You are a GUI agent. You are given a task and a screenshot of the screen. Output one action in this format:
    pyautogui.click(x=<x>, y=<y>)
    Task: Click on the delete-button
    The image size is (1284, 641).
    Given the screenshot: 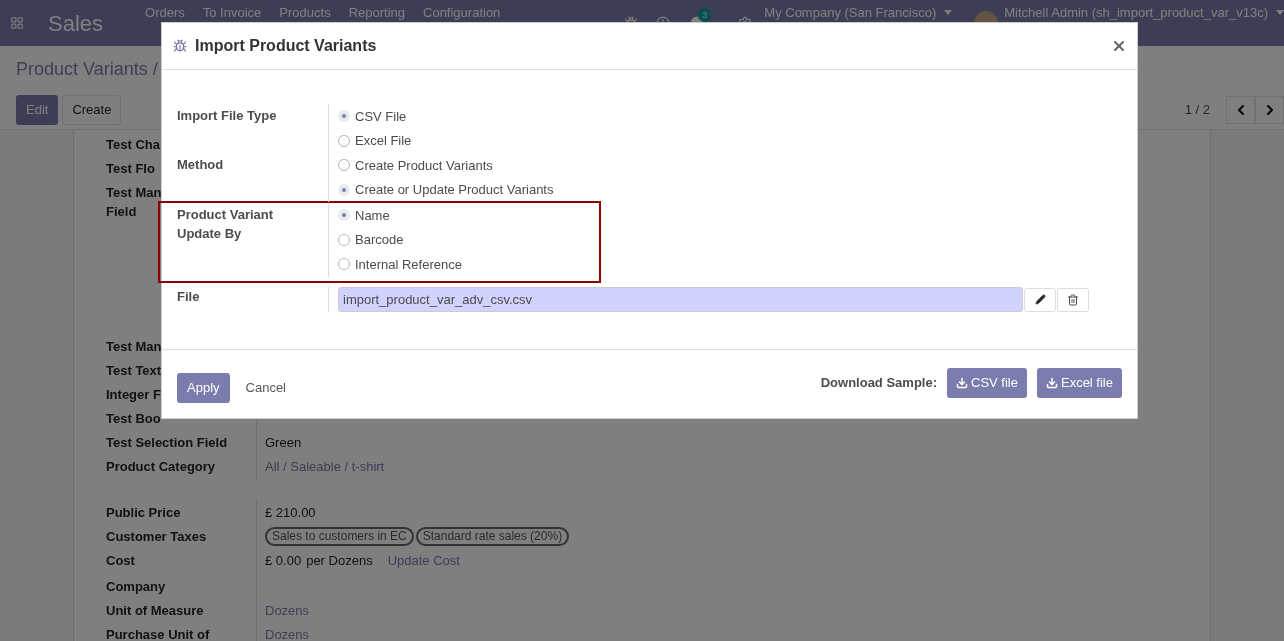 What is the action you would take?
    pyautogui.click(x=1073, y=299)
    